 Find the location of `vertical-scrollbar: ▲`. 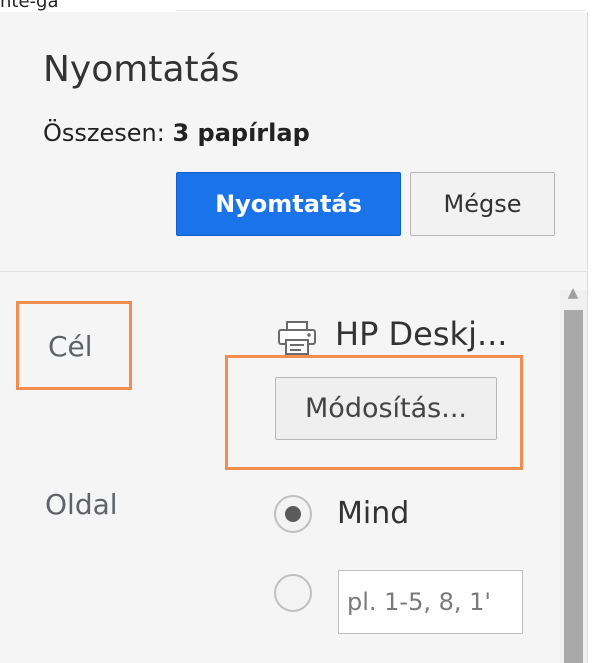

vertical-scrollbar: ▲ is located at coordinates (573, 474).